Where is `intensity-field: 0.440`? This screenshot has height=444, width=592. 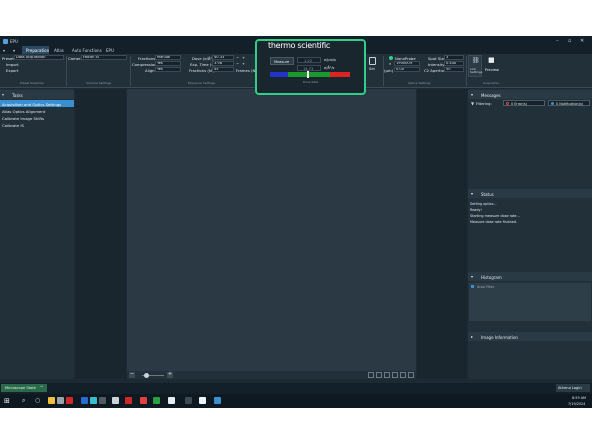
intensity-field: 0.440 is located at coordinates (454, 63).